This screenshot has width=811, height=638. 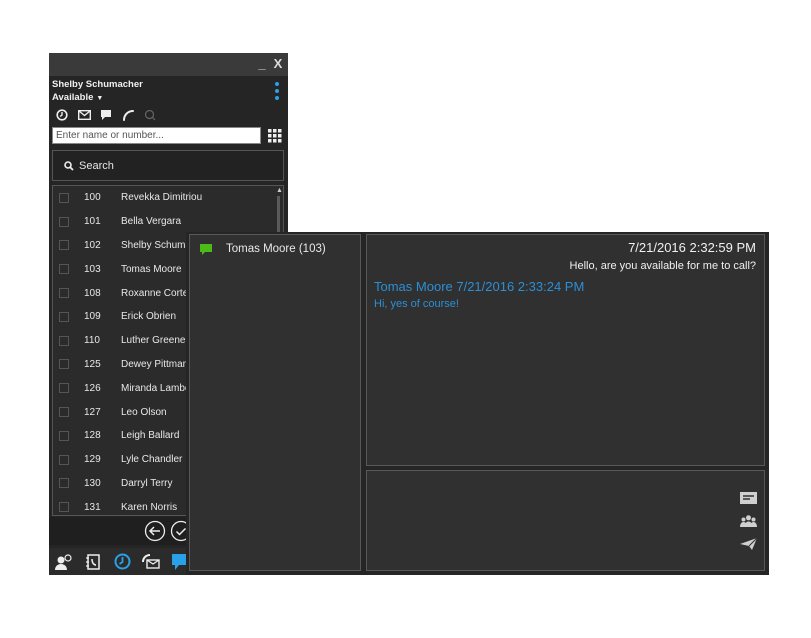 I want to click on contact-name: Leo Olson, so click(x=144, y=412).